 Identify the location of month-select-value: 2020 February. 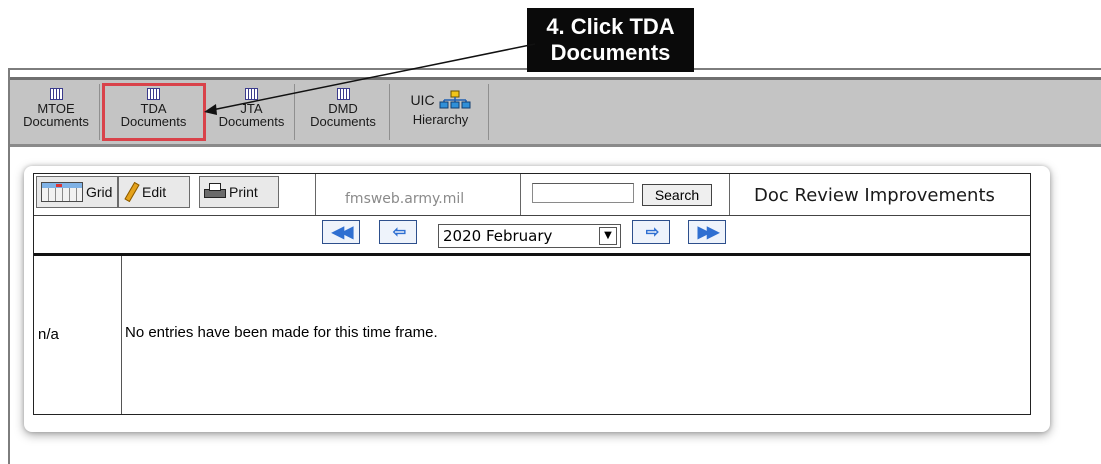
(498, 236).